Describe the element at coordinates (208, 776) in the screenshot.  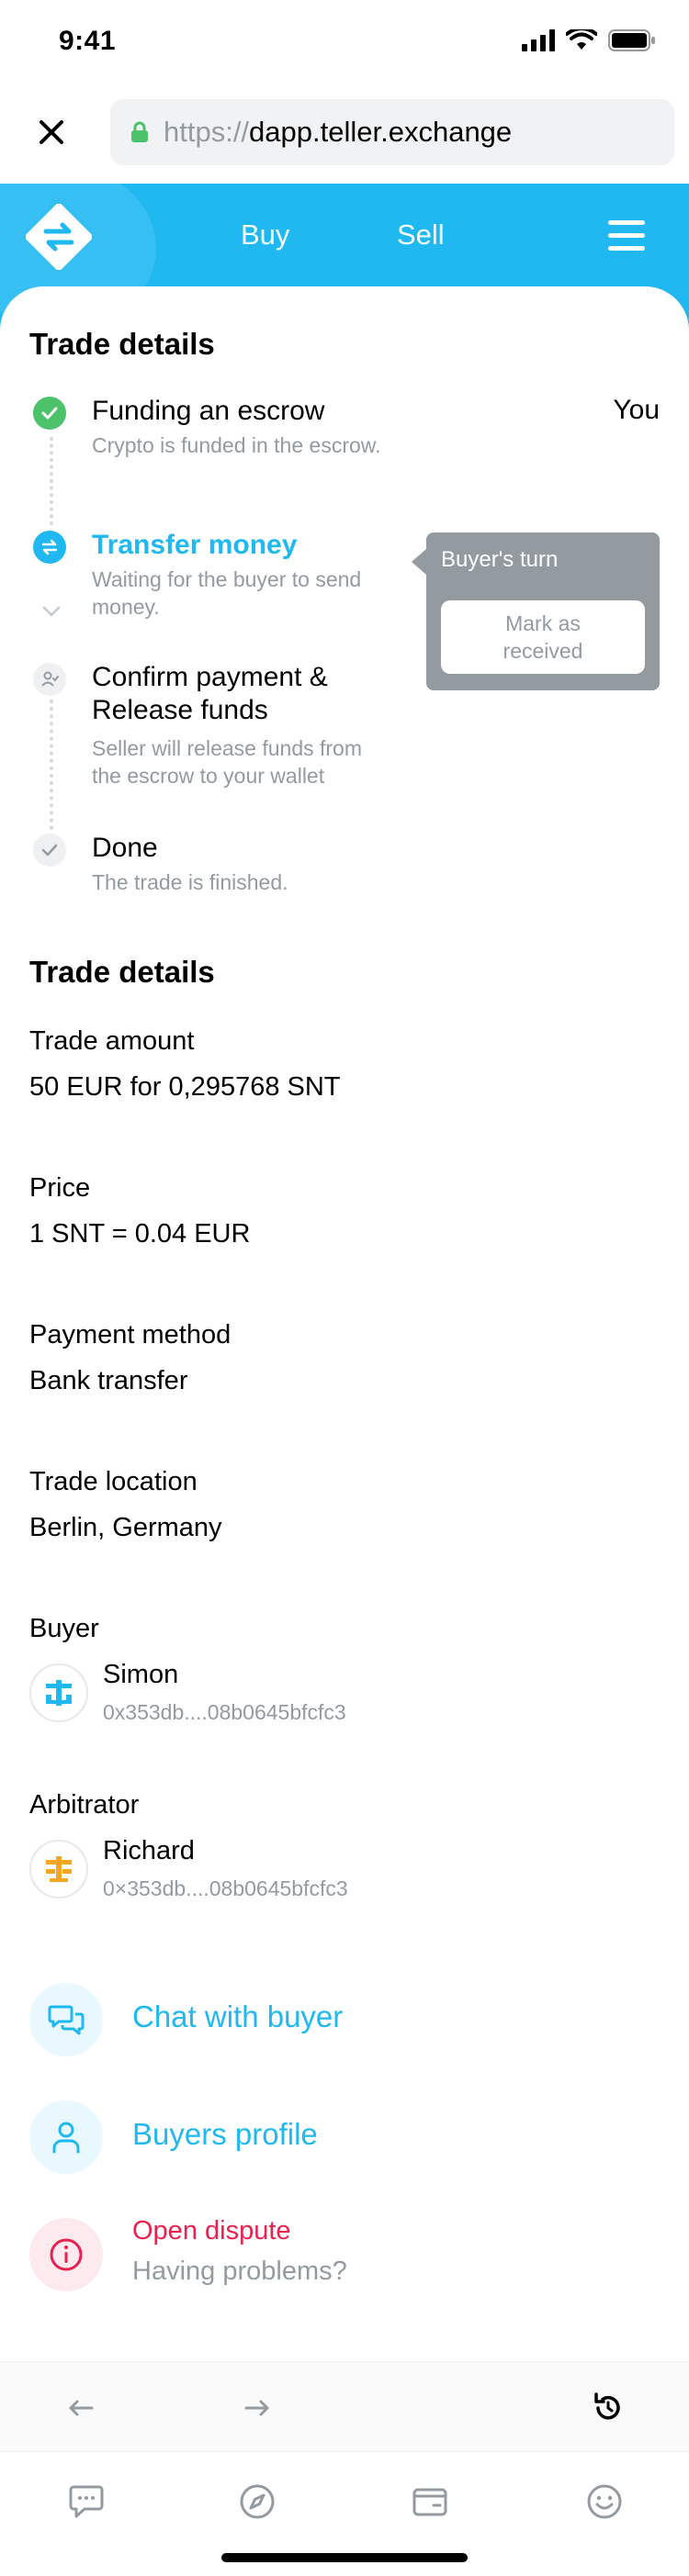
I see `step-subtitle-line2: the escrow to your wallet` at that location.